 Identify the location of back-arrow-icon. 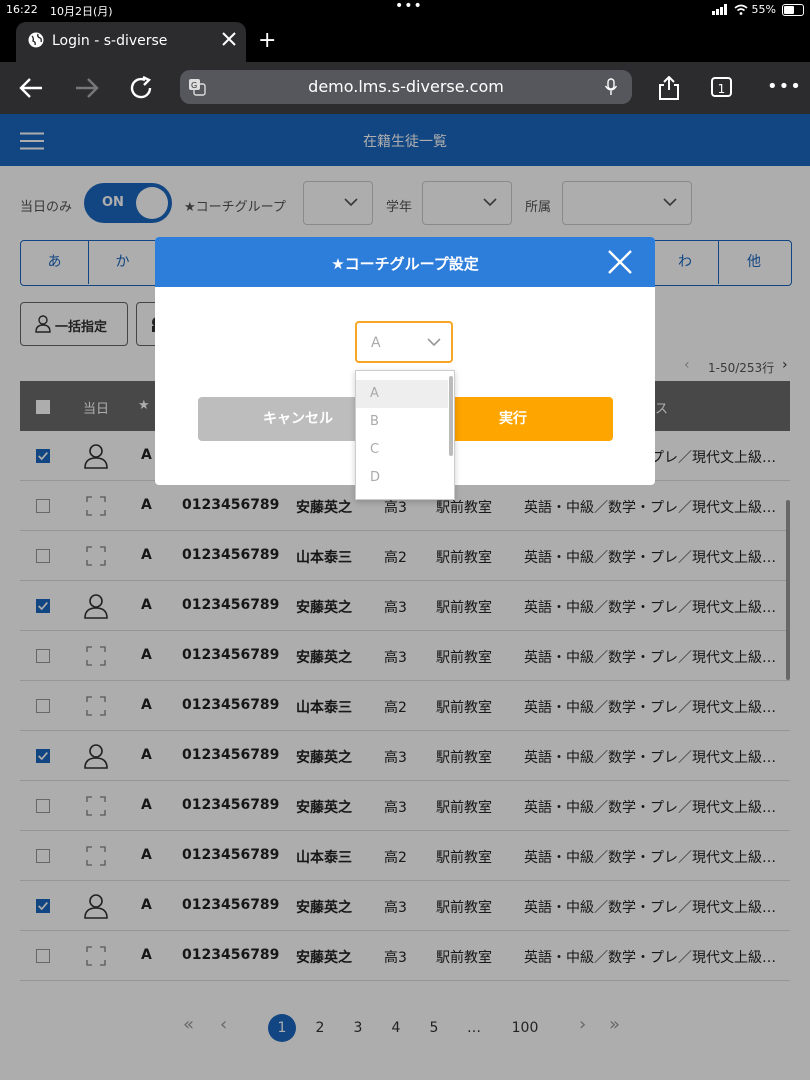
(31, 88).